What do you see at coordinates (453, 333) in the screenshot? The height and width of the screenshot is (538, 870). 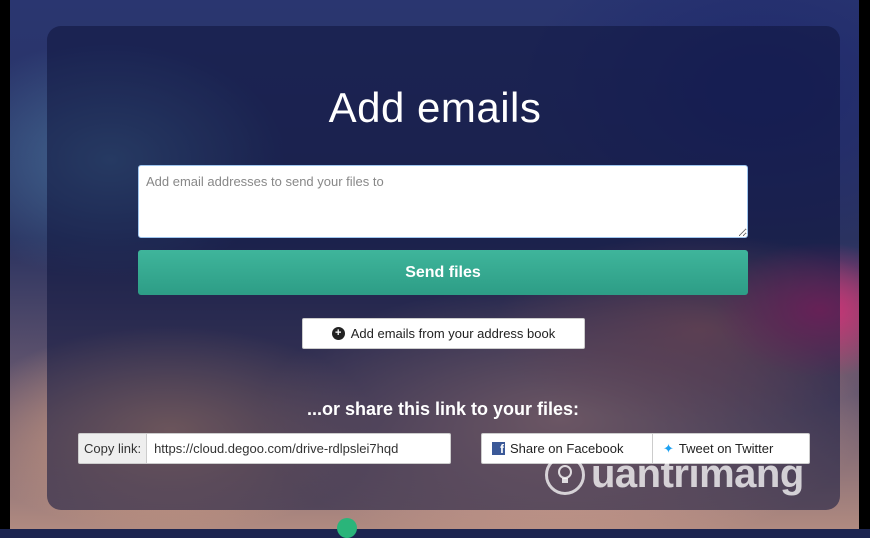 I see `address-book-label: Add emails from your address book` at bounding box center [453, 333].